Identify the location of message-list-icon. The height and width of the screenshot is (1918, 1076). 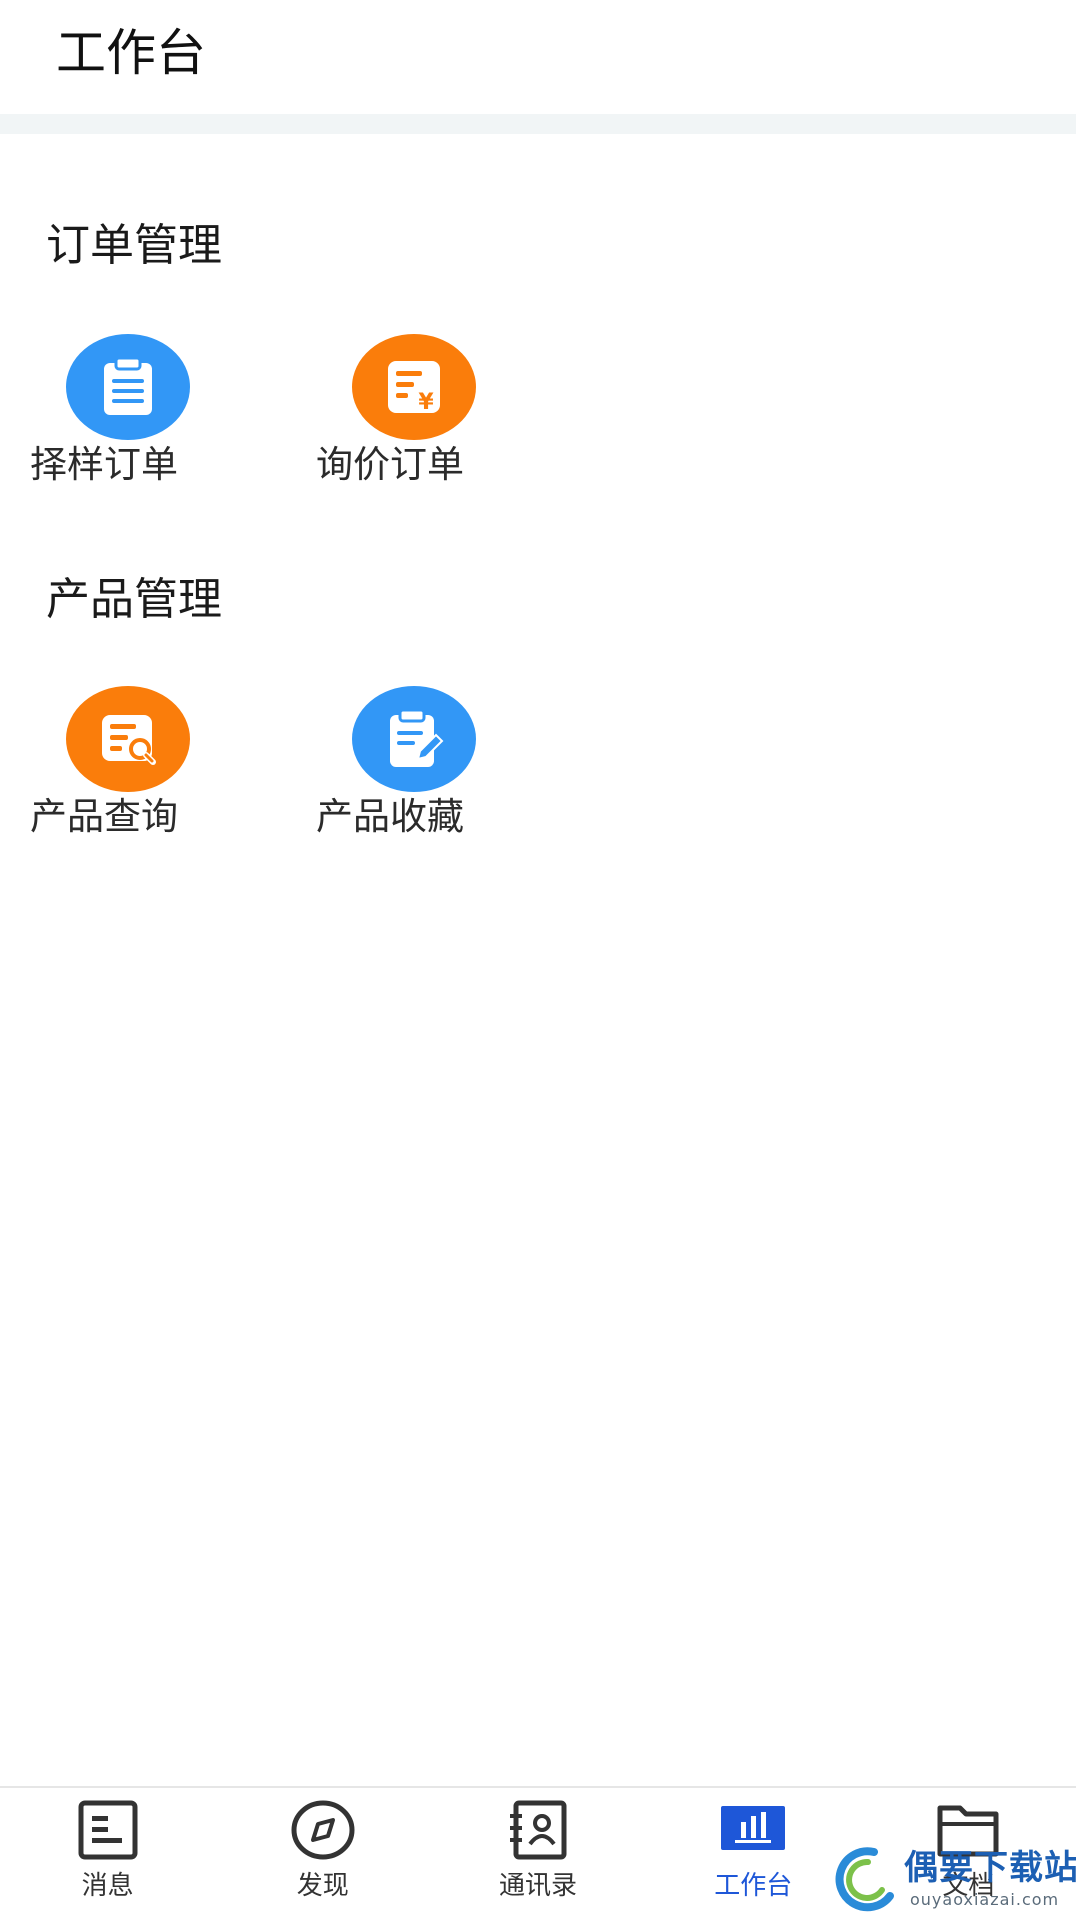
(108, 1830).